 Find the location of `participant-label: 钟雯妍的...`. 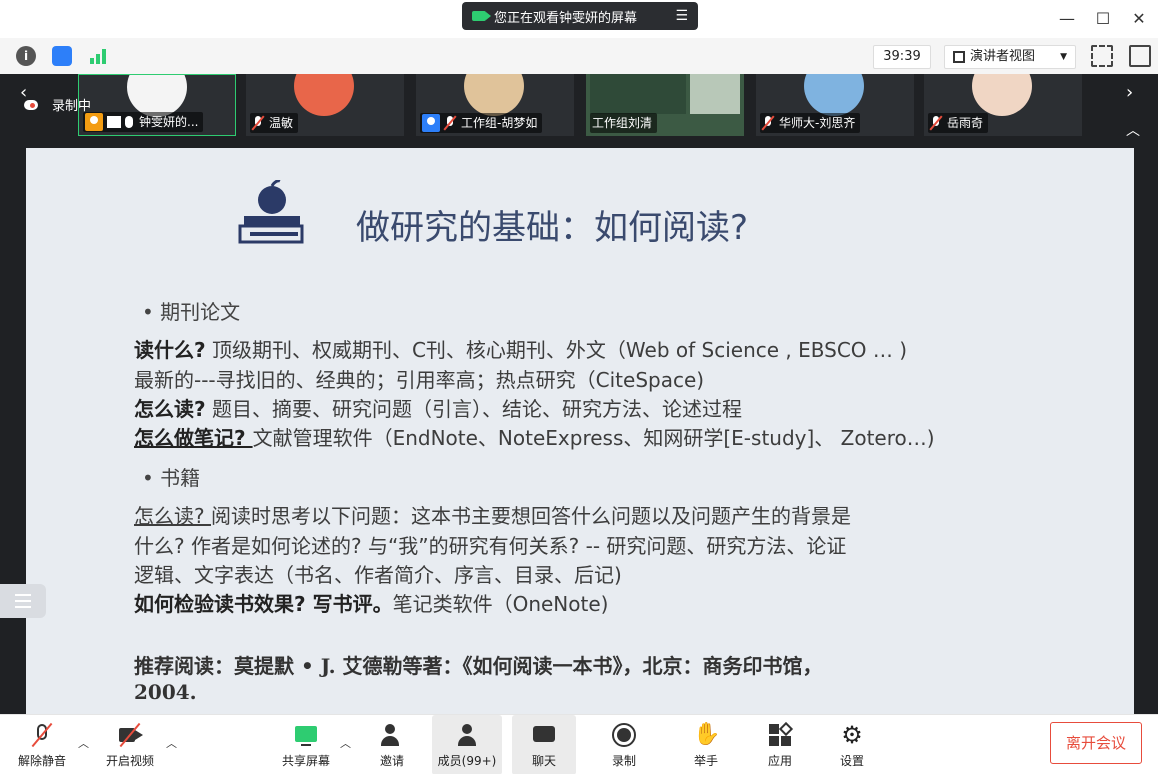

participant-label: 钟雯妍的... is located at coordinates (143, 122).